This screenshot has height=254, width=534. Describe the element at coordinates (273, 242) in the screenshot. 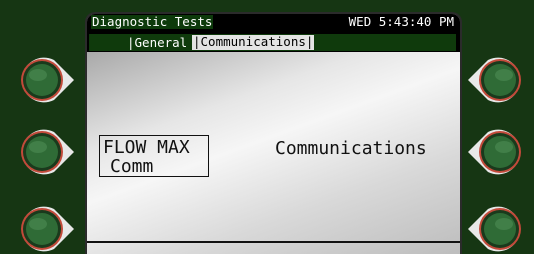

I see `bottom-divider` at that location.